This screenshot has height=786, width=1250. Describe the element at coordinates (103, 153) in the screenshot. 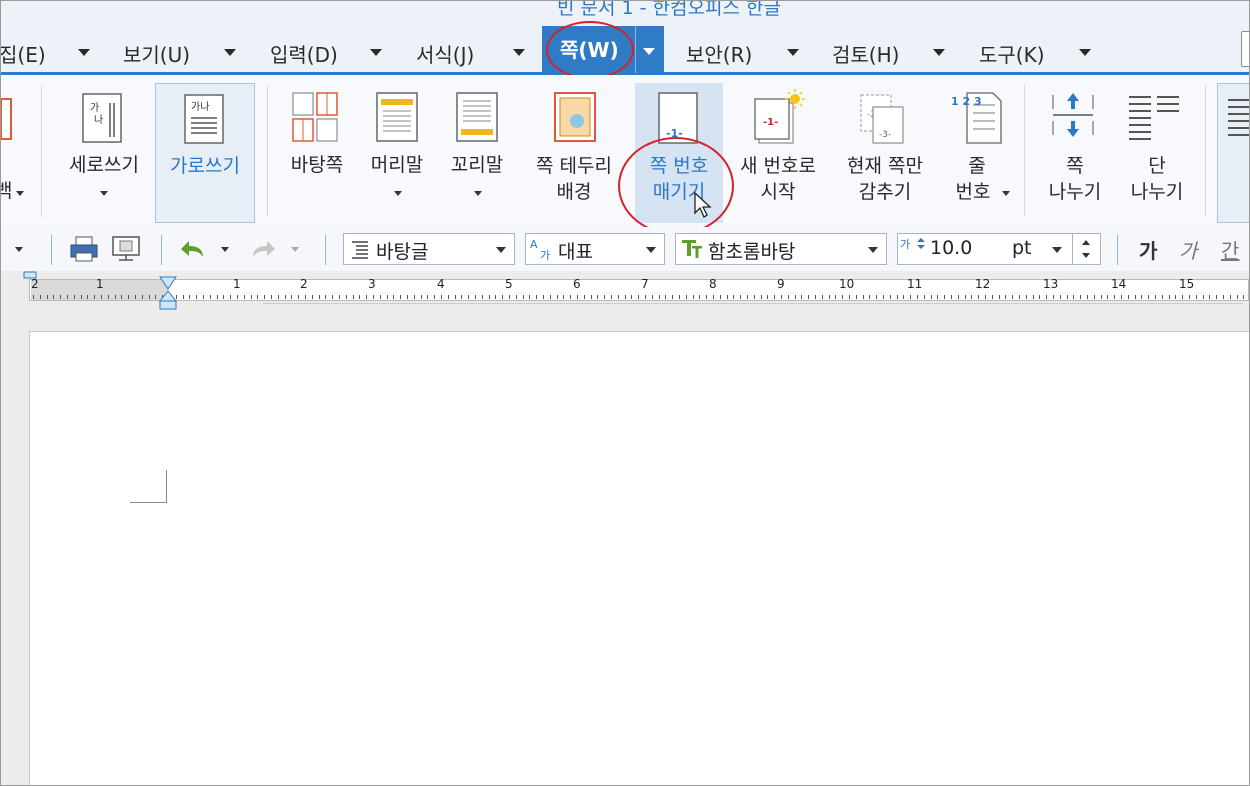

I see `vertical-write-button: 가 나 세로쓰기` at that location.